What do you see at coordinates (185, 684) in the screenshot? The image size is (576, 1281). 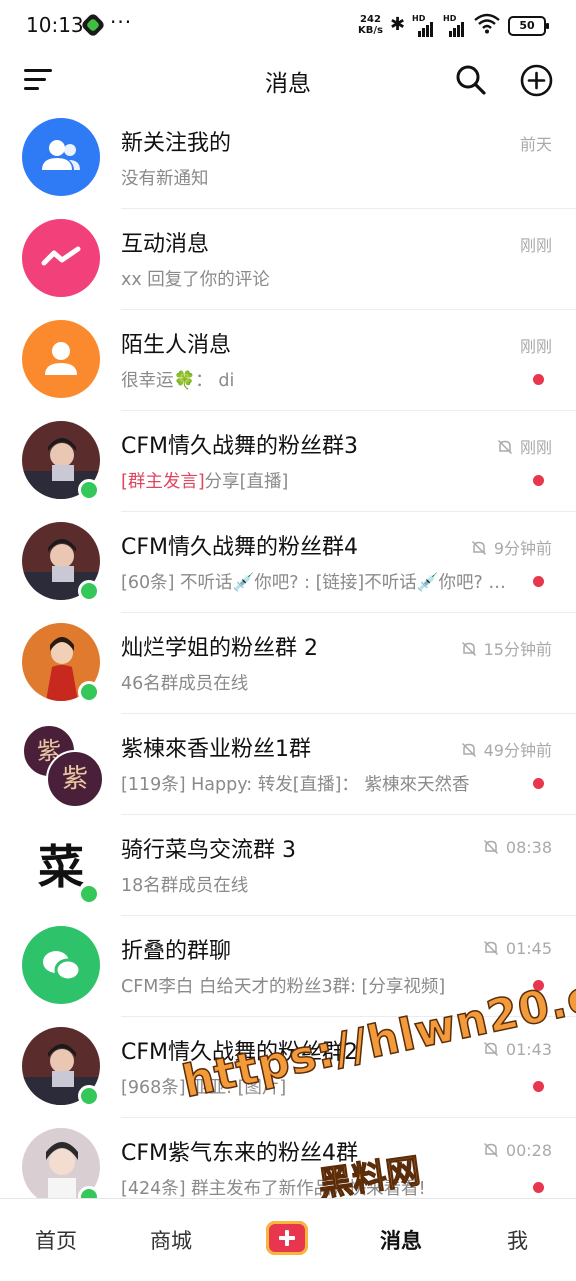 I see `message-preview: 46名群成员在线` at bounding box center [185, 684].